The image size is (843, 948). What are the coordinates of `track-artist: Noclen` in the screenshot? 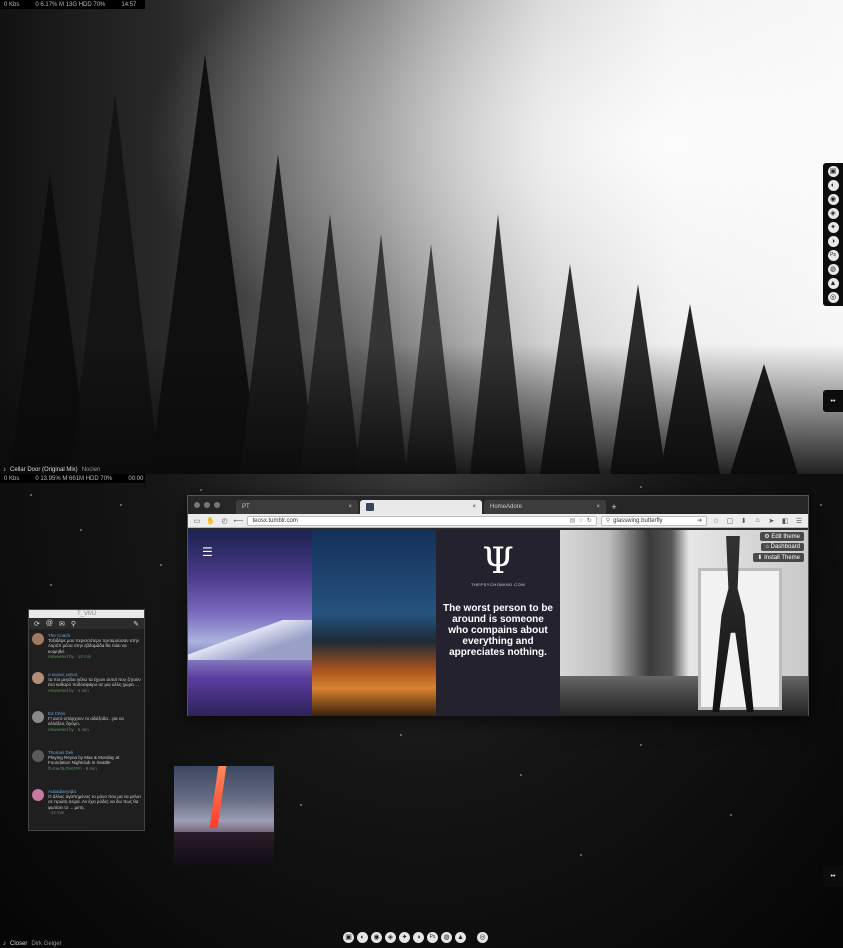 It's located at (91, 470).